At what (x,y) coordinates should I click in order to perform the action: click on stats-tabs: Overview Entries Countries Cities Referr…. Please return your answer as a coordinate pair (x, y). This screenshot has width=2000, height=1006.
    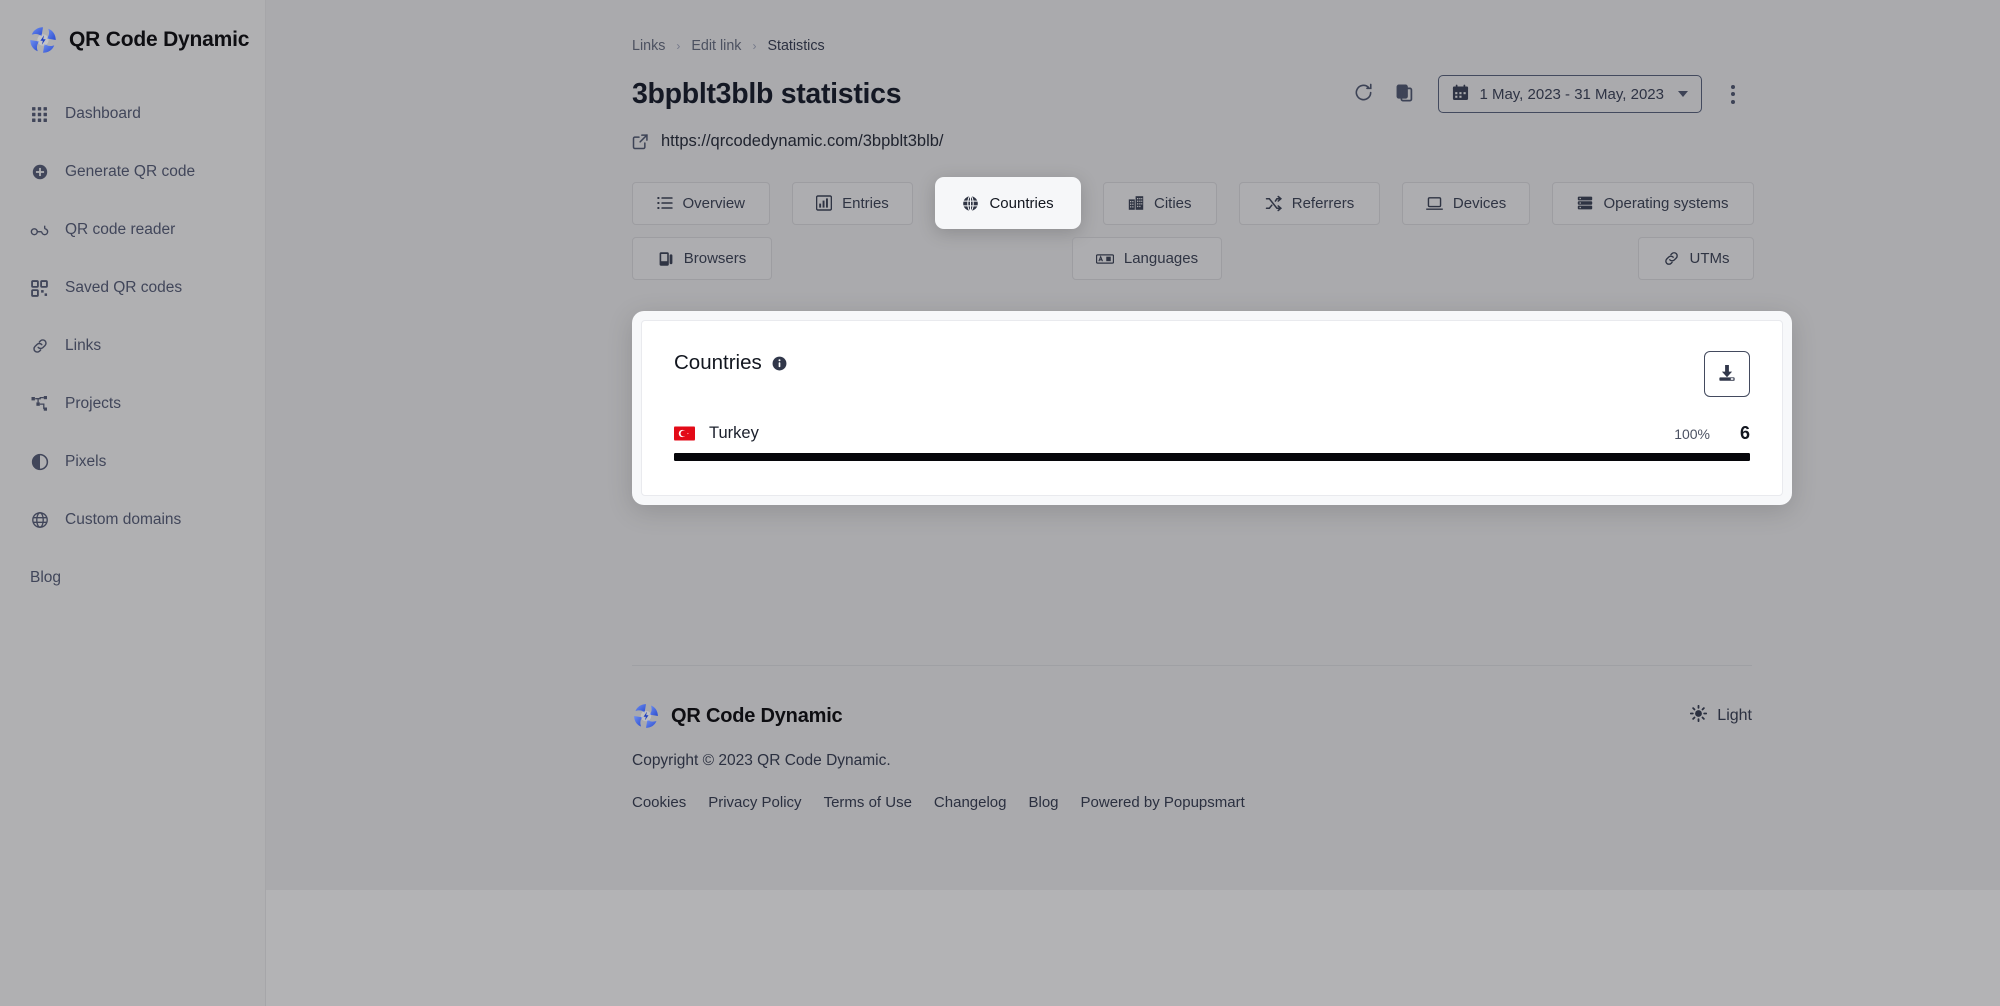
    Looking at the image, I should click on (1193, 228).